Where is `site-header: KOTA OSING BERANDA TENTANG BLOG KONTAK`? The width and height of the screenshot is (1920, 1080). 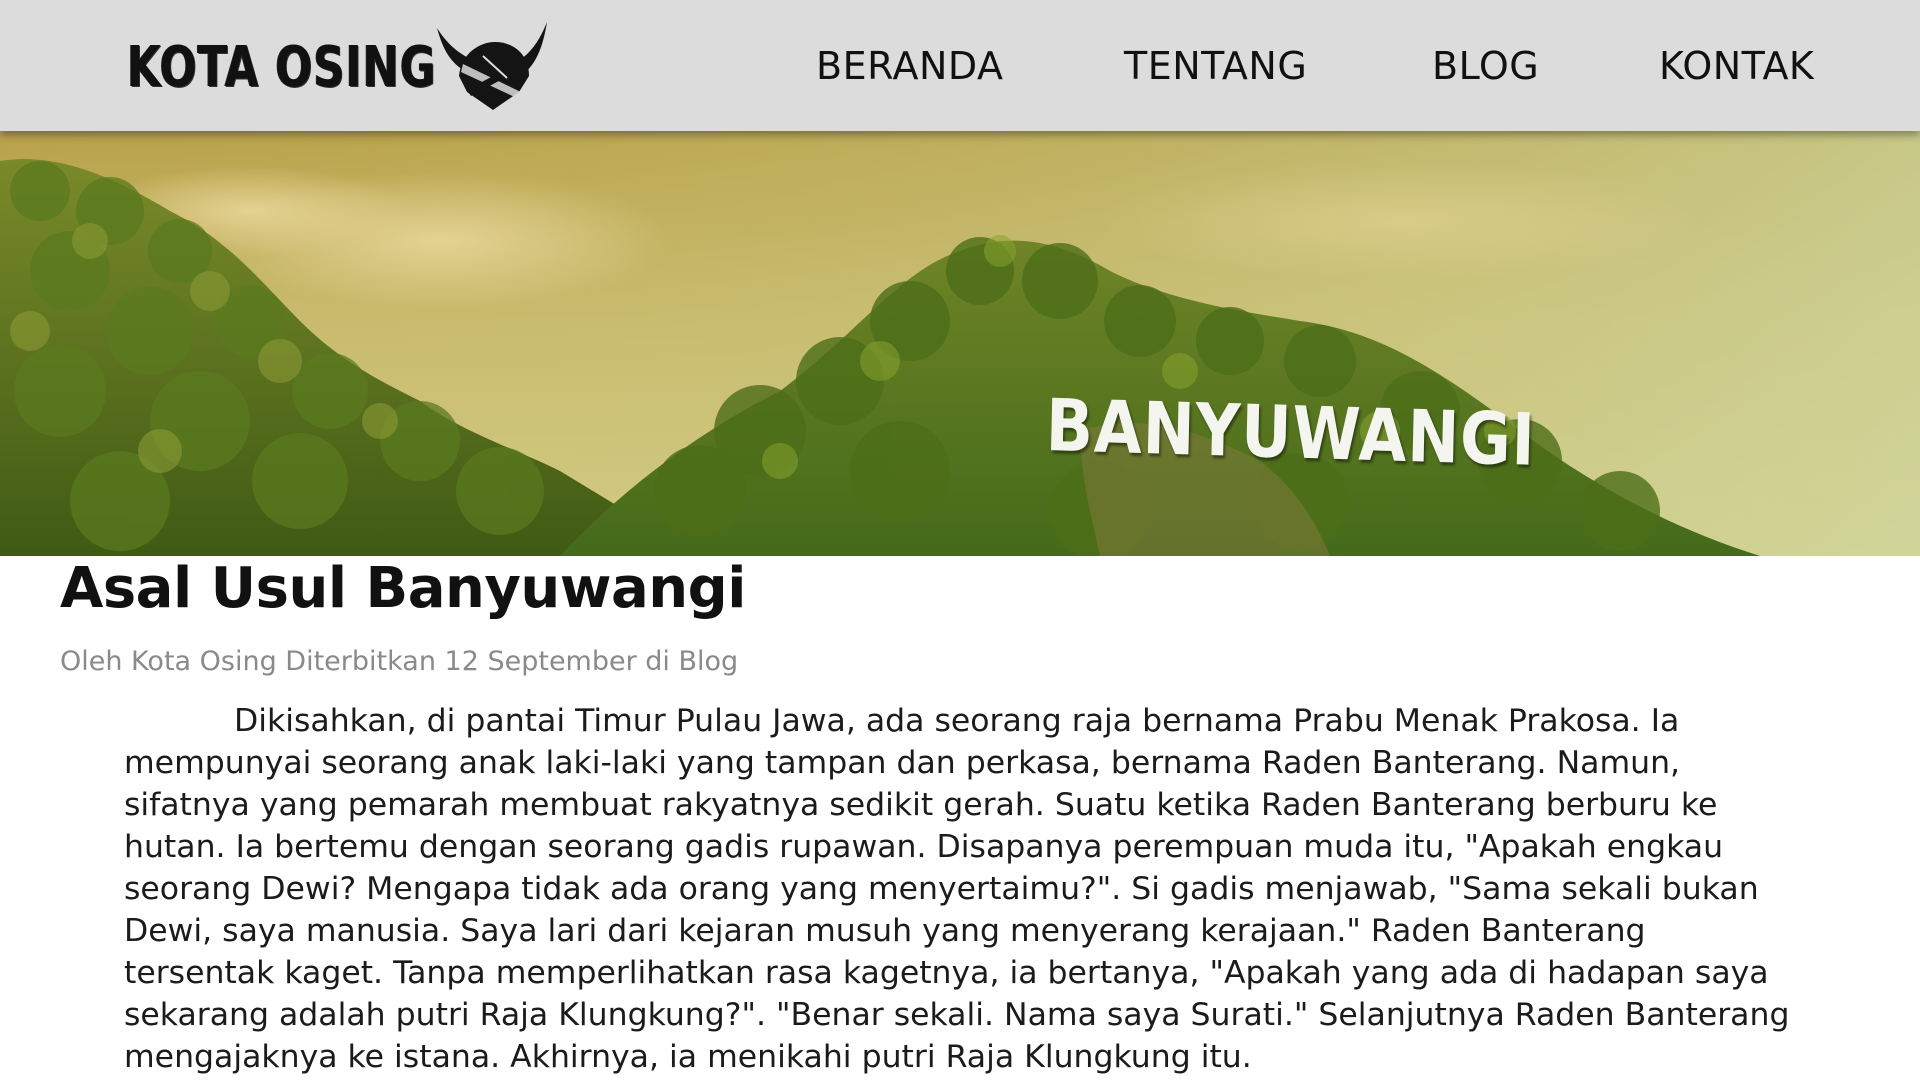
site-header: KOTA OSING BERANDA TENTANG BLOG KONTAK is located at coordinates (960, 65).